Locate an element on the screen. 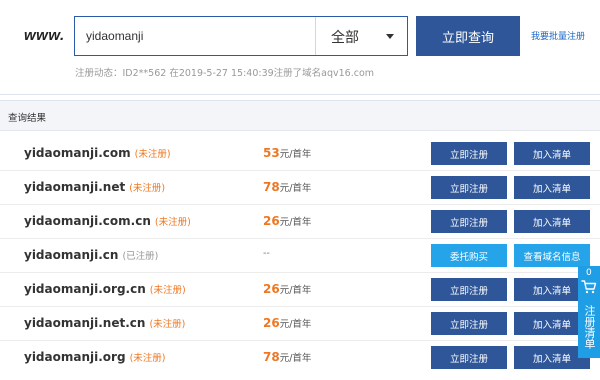 This screenshot has width=600, height=380. result-row: yidaomanji.org (未注册) 78元/首年 立即注册 加入清单 is located at coordinates (300, 358).